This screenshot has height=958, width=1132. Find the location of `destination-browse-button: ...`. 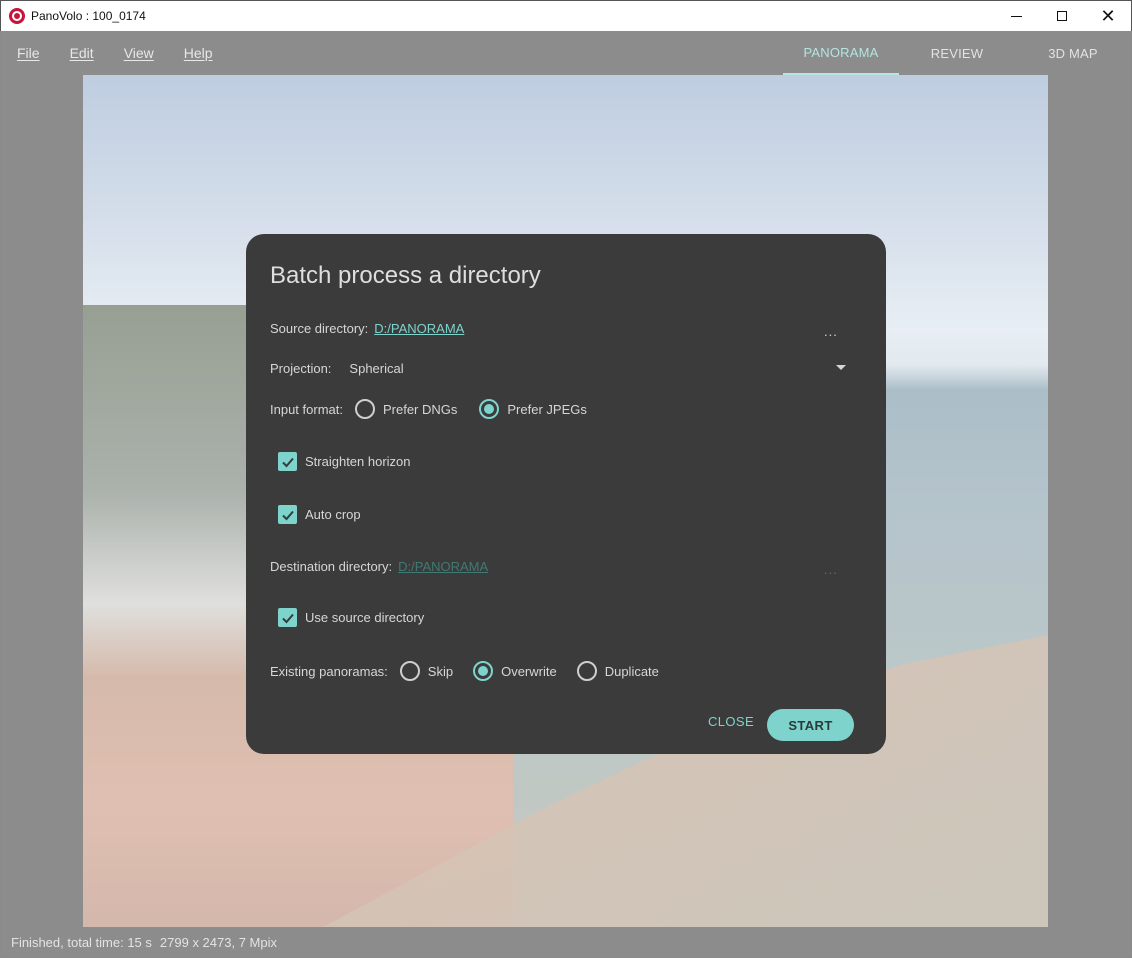

destination-browse-button: ... is located at coordinates (831, 569).